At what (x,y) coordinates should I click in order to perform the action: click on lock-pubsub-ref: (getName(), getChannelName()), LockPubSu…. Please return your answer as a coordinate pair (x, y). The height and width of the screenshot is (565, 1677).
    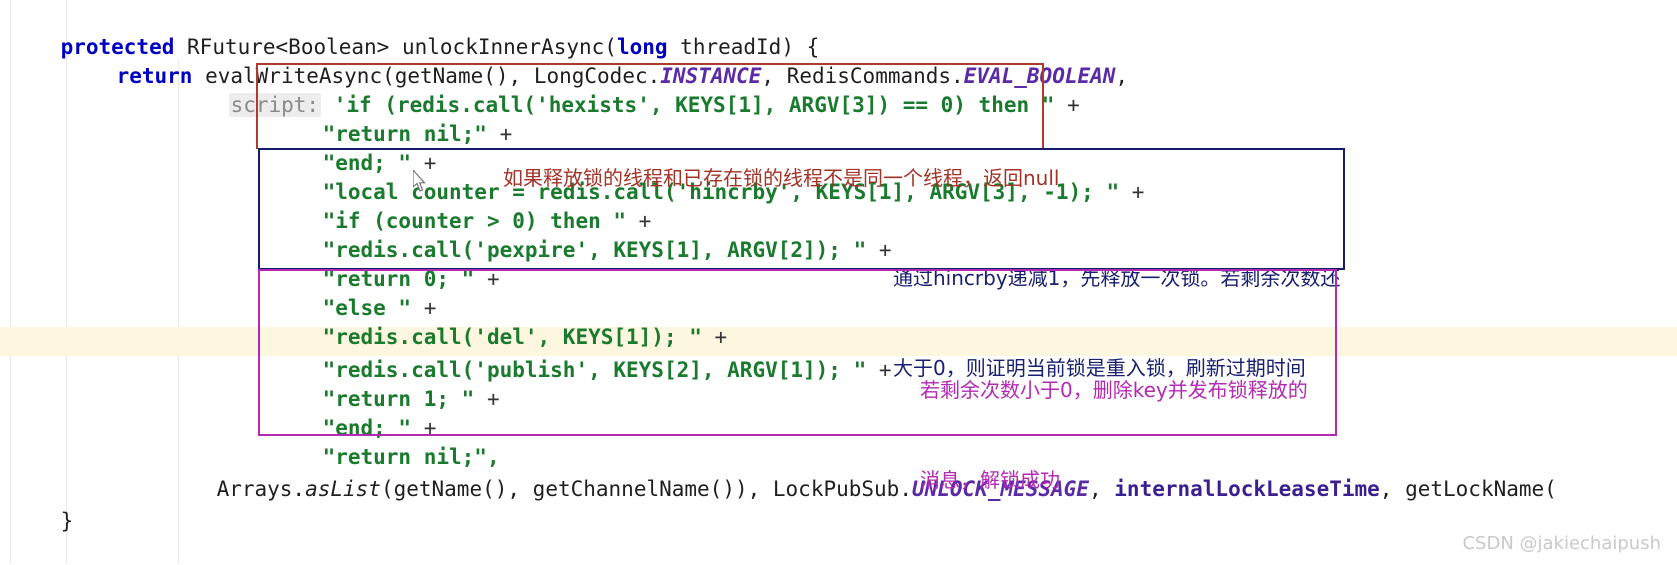
    Looking at the image, I should click on (646, 489).